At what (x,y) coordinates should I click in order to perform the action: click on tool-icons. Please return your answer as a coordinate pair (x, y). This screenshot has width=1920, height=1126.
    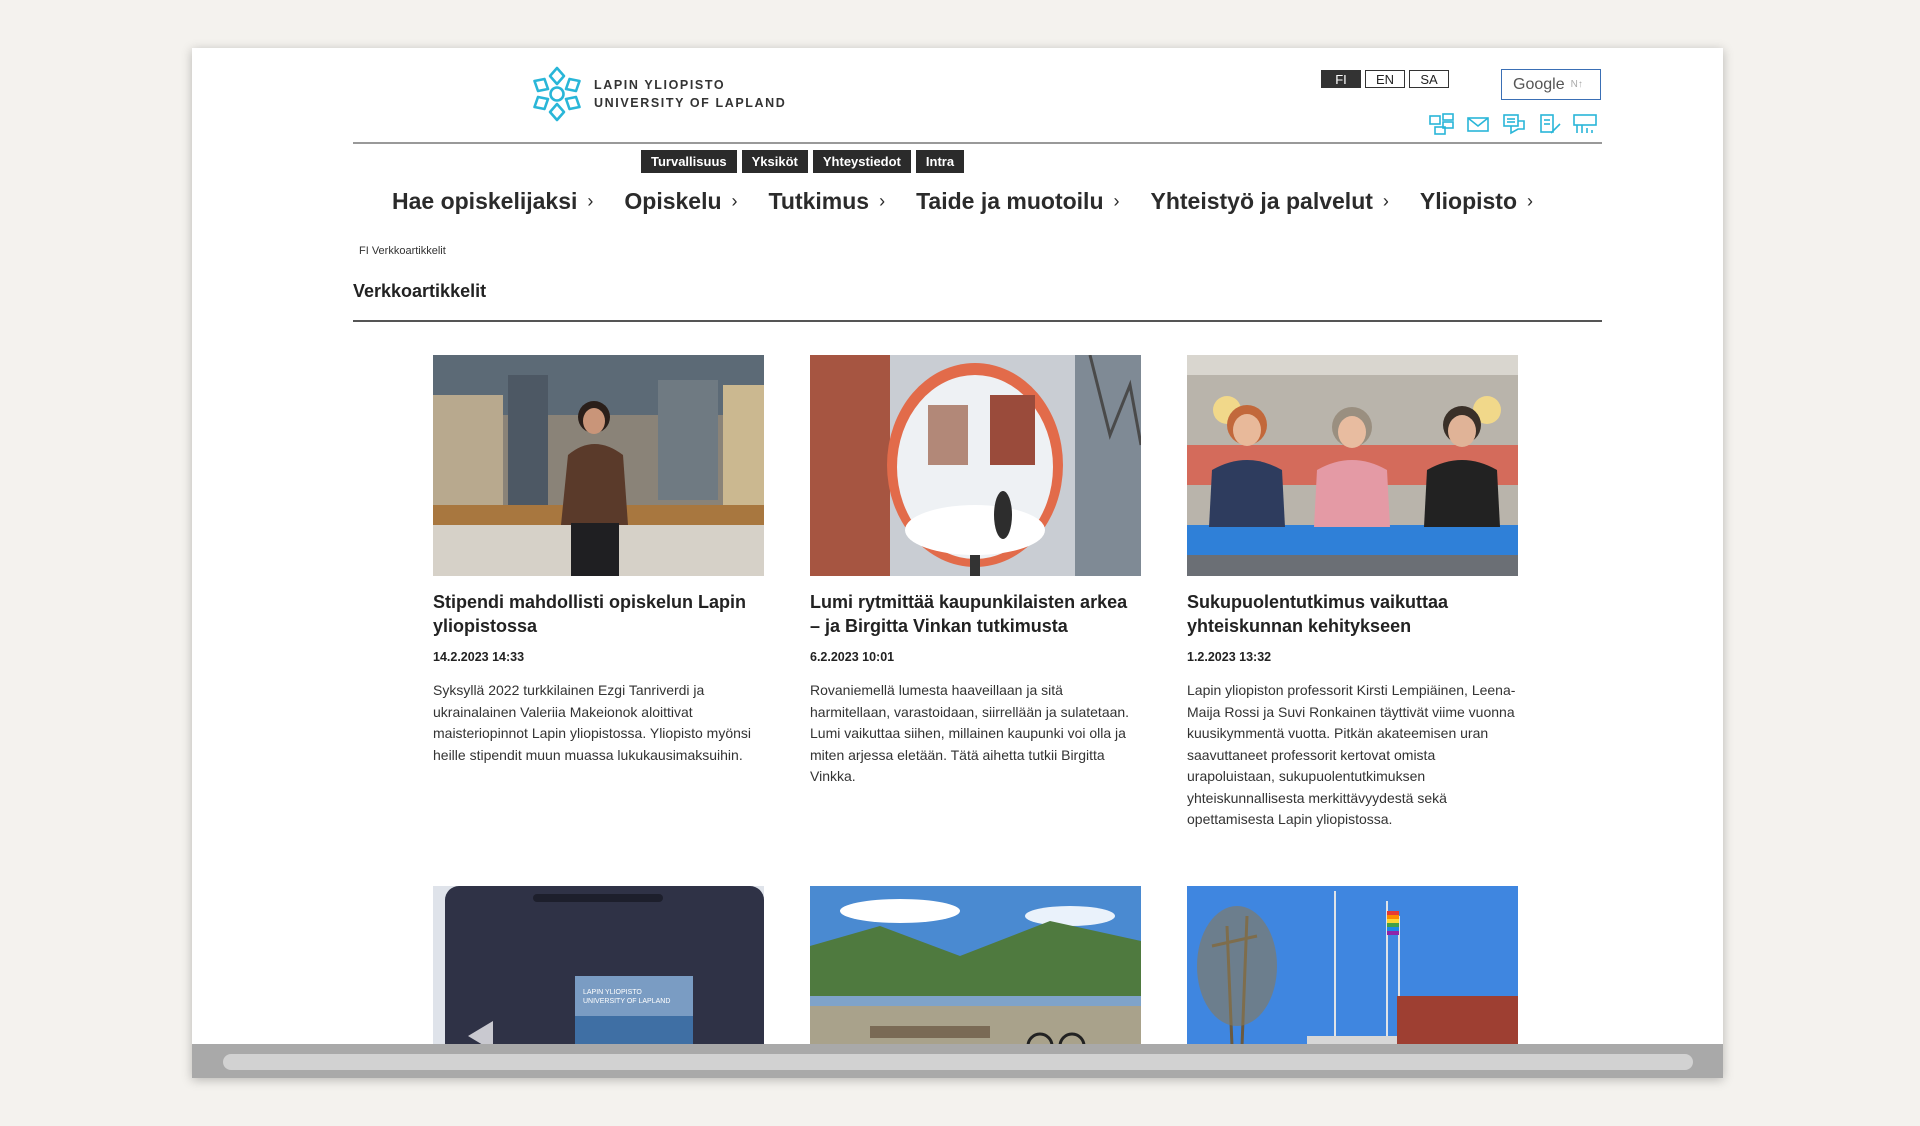
    Looking at the image, I should click on (1518, 124).